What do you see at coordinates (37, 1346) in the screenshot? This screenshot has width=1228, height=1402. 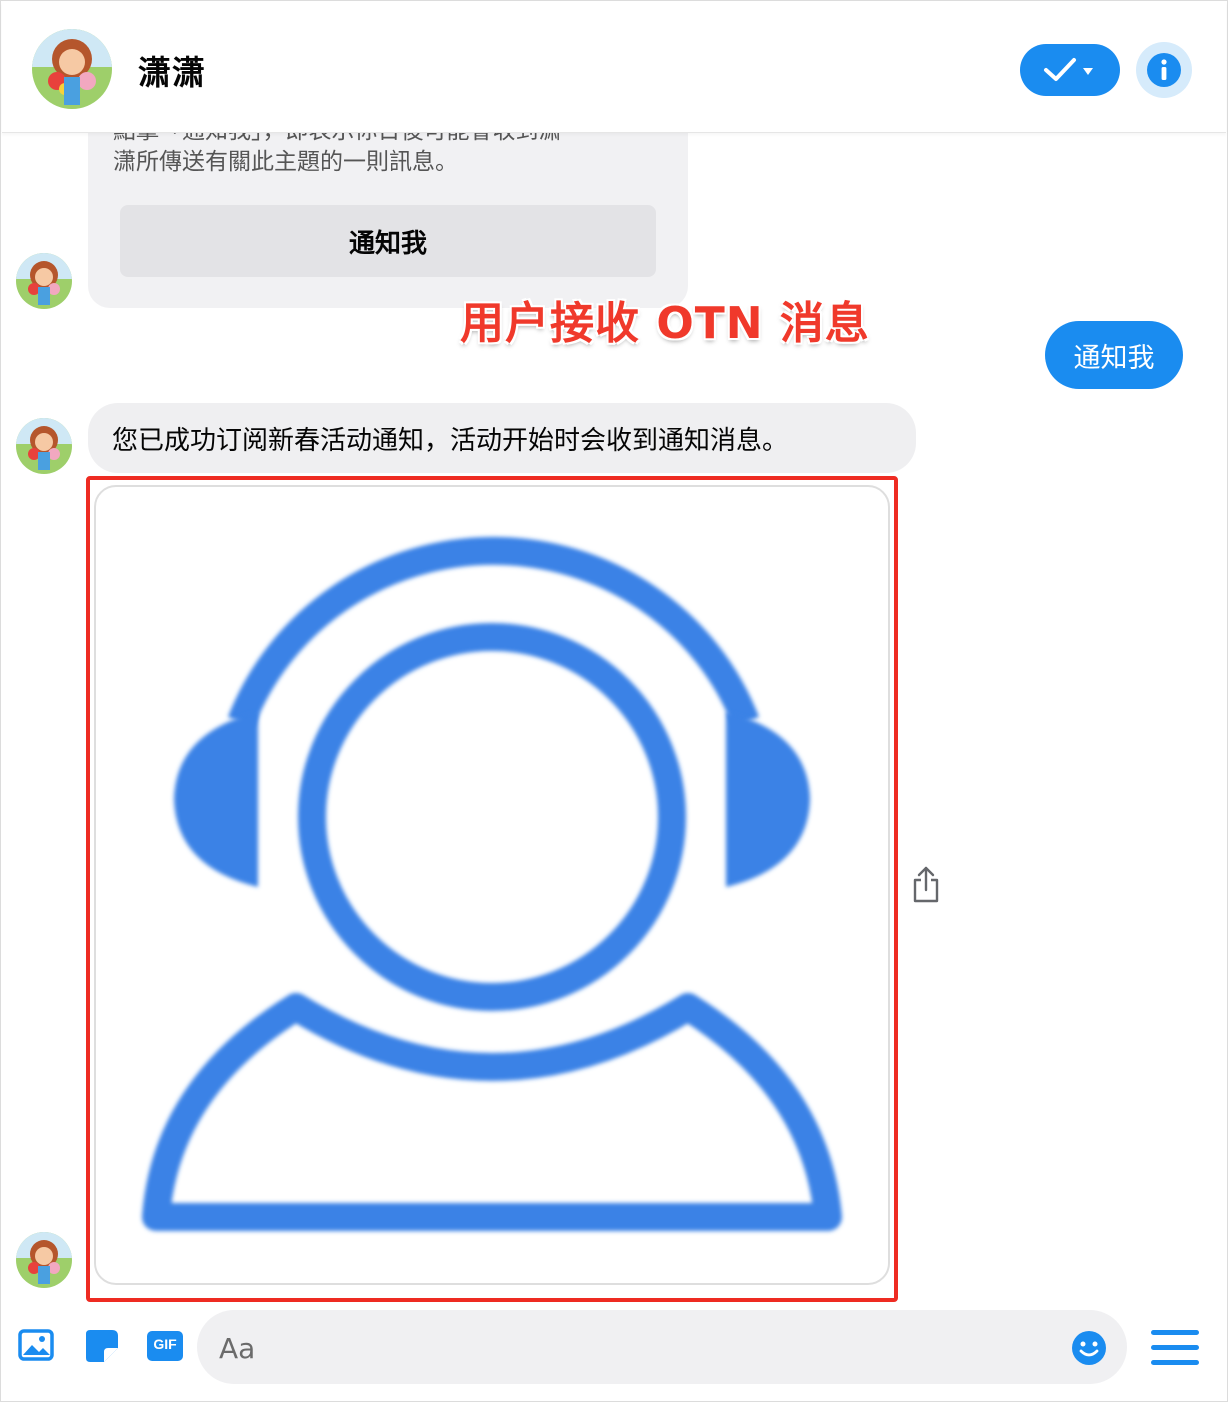 I see `photo-icon` at bounding box center [37, 1346].